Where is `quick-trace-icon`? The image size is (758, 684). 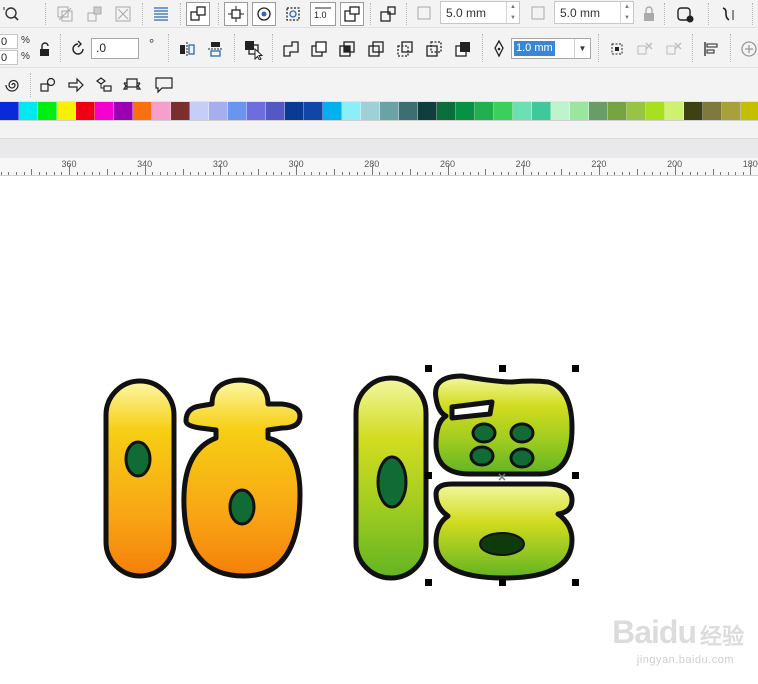
quick-trace-icon is located at coordinates (729, 14).